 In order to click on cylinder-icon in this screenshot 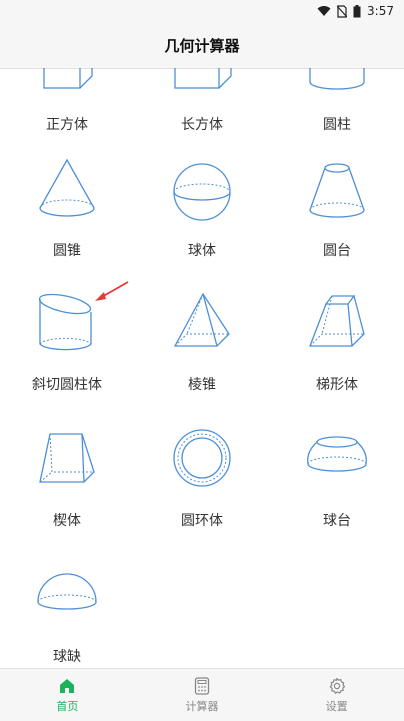, I will do `click(337, 79)`.